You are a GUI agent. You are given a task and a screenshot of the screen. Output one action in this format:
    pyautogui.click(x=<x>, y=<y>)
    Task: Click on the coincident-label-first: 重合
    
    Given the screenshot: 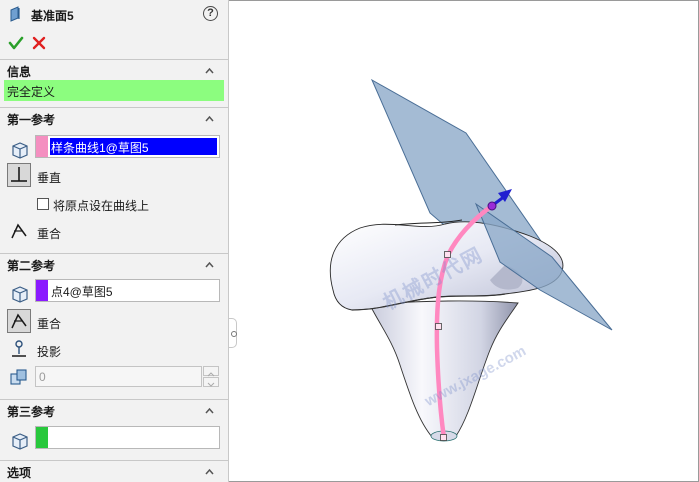 What is the action you would take?
    pyautogui.click(x=49, y=234)
    